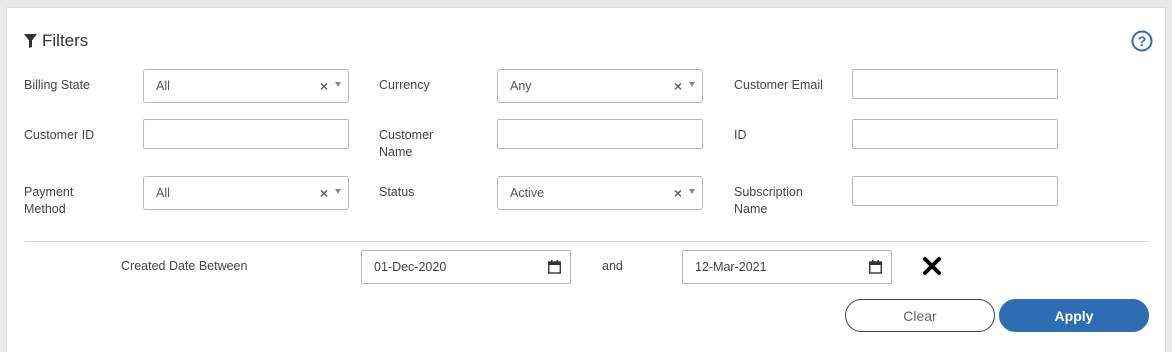 The height and width of the screenshot is (352, 1172). What do you see at coordinates (49, 200) in the screenshot?
I see `payment-method-label: Payment Method` at bounding box center [49, 200].